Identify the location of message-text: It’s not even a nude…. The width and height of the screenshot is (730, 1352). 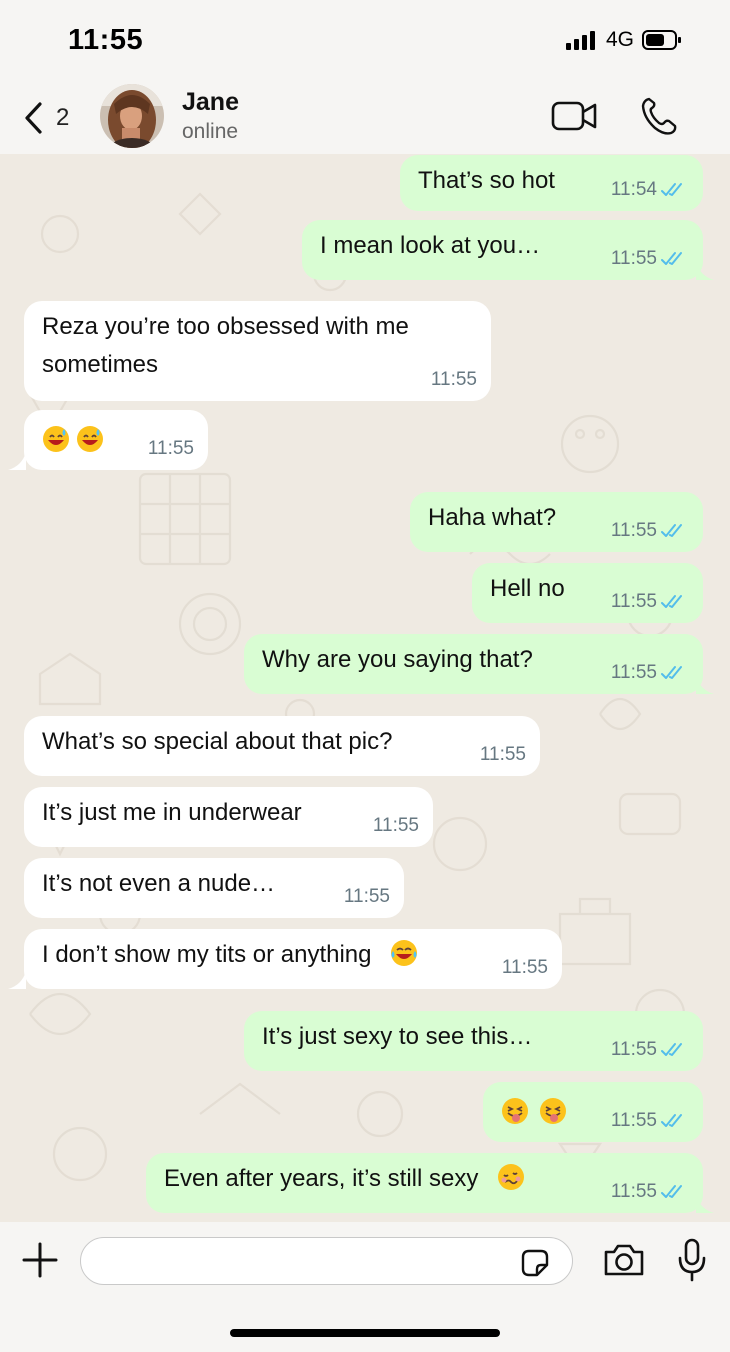
(159, 883).